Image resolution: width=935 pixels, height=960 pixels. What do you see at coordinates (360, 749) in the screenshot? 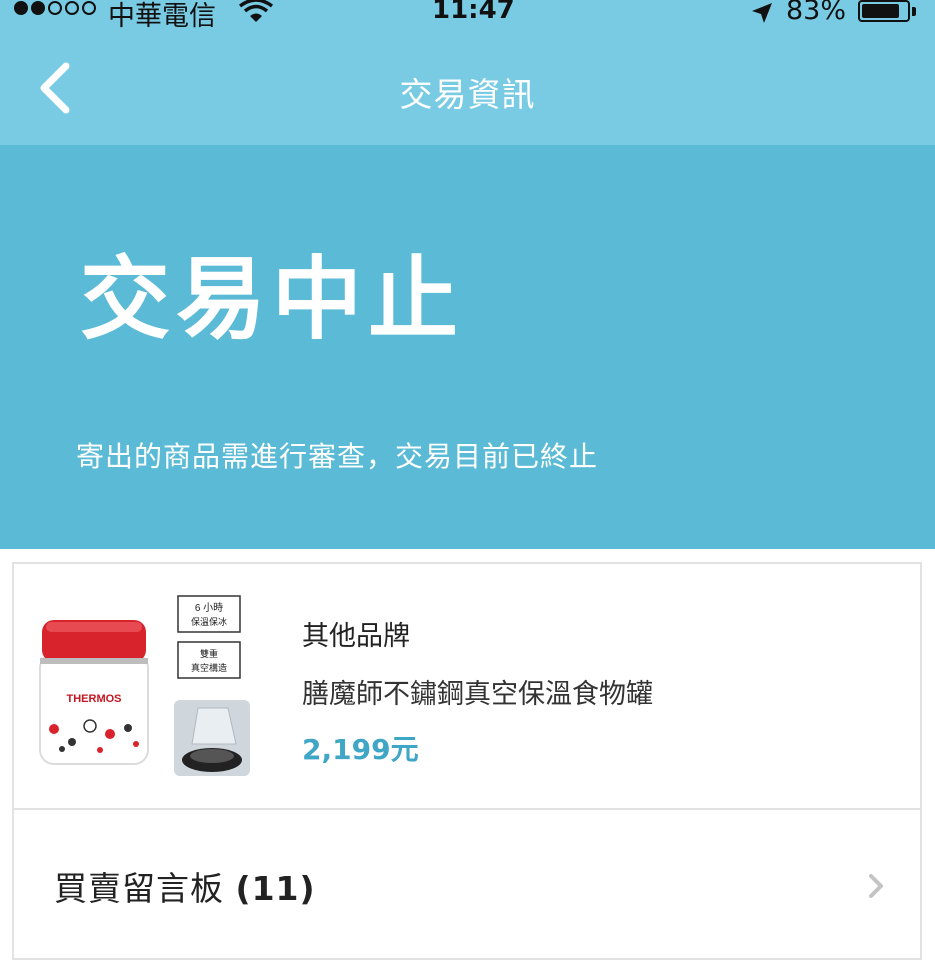
I see `product-price: 2,199元` at bounding box center [360, 749].